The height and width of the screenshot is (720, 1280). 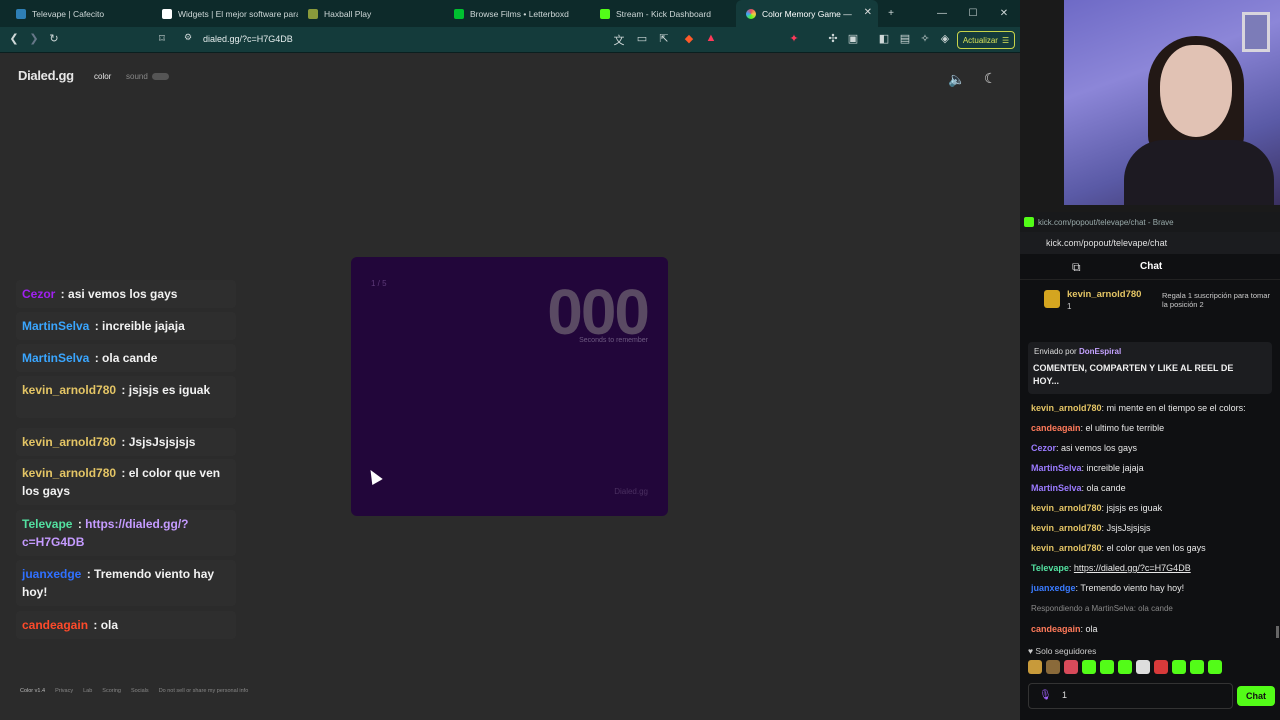 I want to click on timer-caption: Seconds to remember, so click(x=613, y=340).